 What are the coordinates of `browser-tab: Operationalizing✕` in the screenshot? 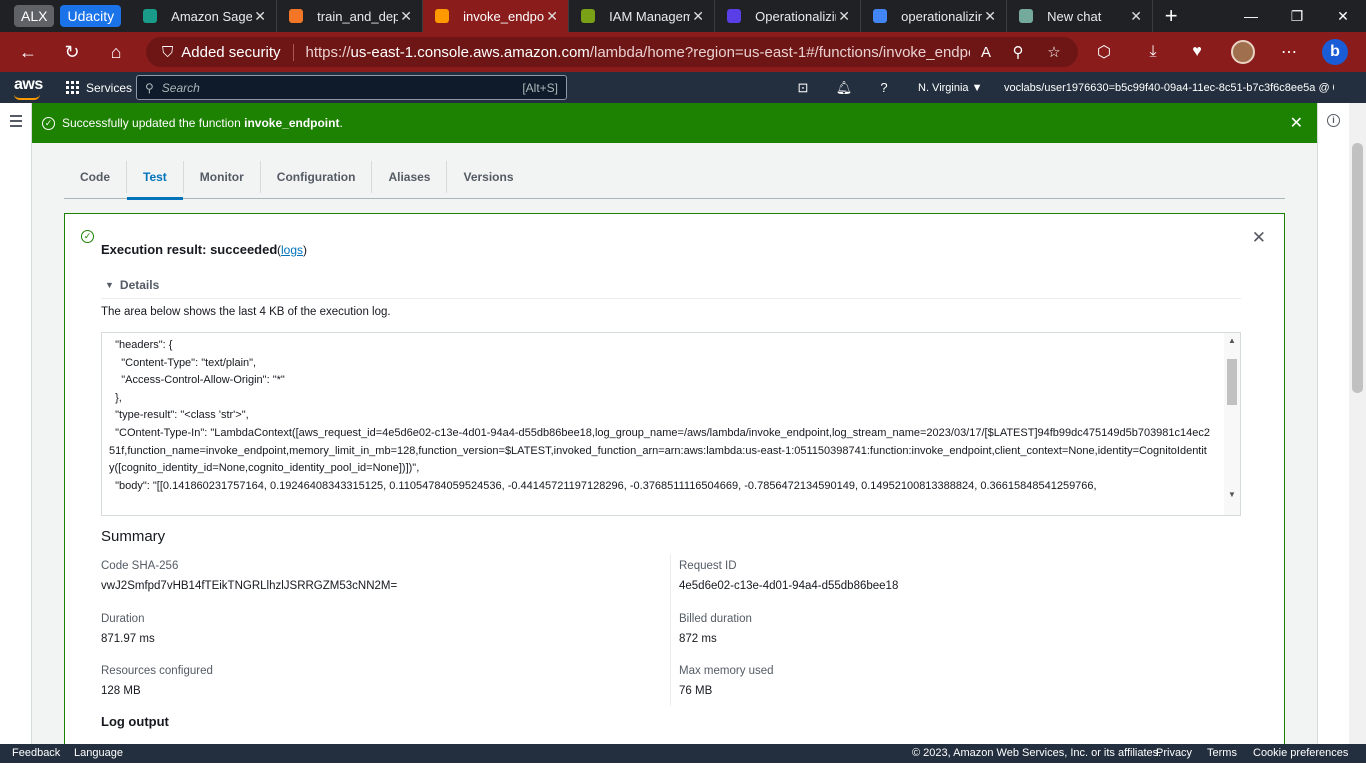 It's located at (788, 16).